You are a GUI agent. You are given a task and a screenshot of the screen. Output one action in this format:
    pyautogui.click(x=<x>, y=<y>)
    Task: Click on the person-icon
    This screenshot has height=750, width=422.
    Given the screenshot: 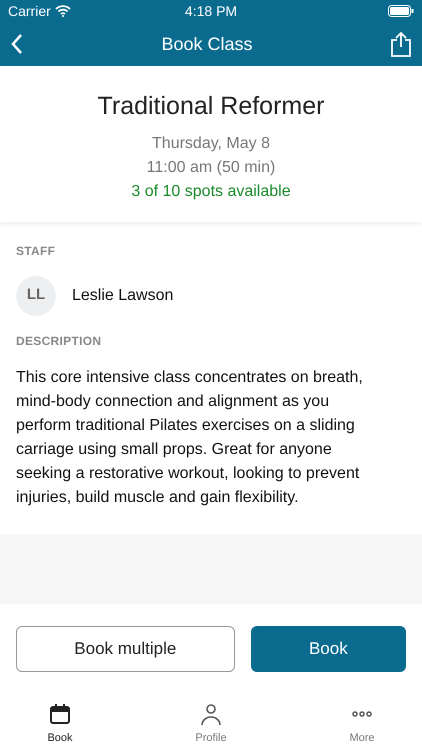 What is the action you would take?
    pyautogui.click(x=211, y=714)
    